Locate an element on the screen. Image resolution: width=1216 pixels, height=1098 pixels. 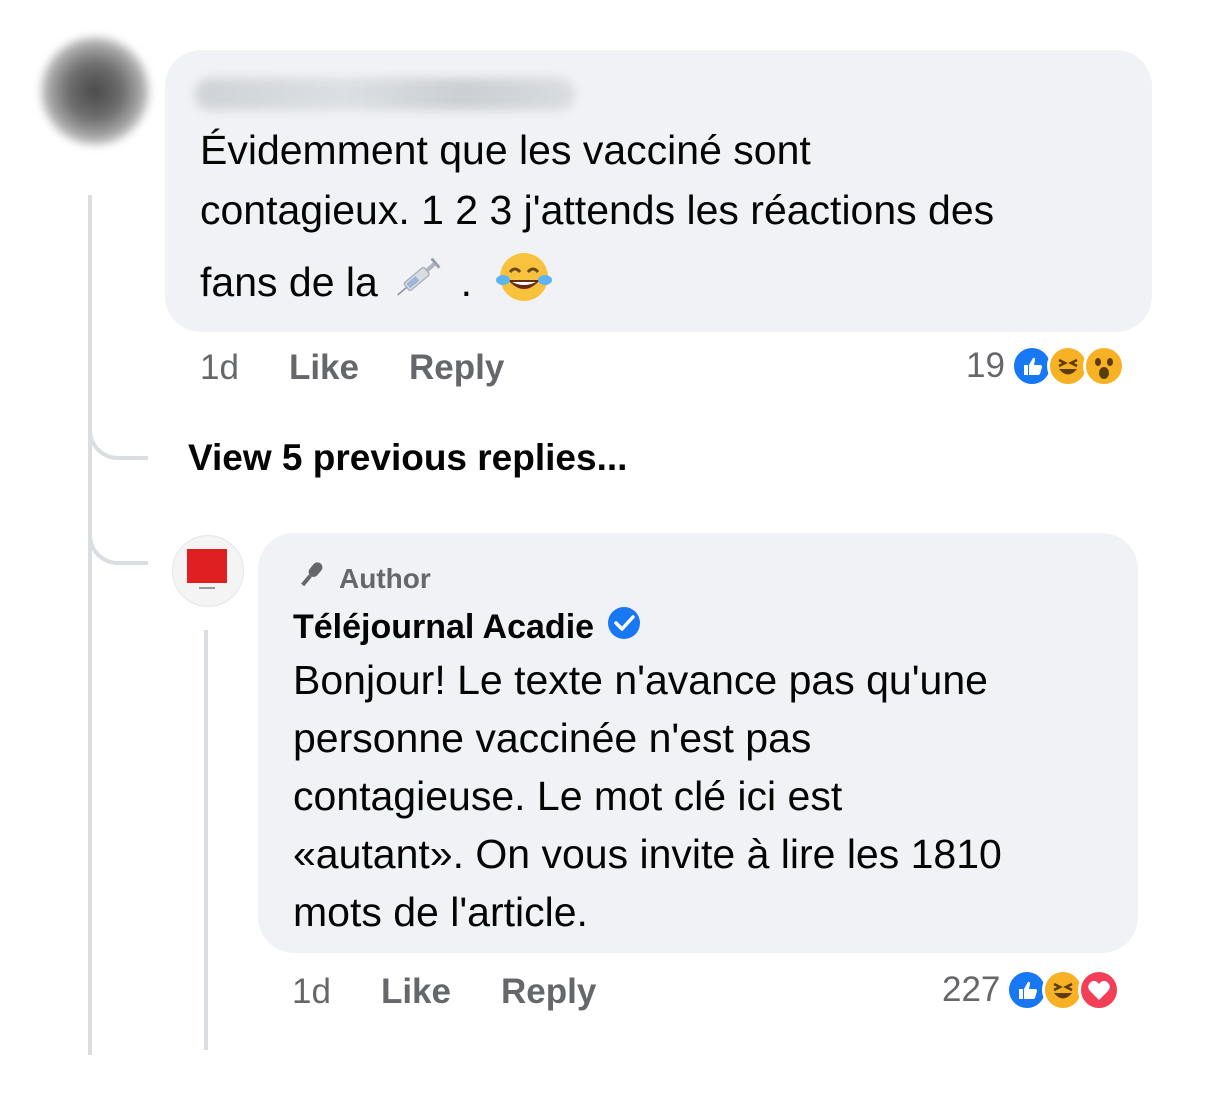
comment-line-3-text: fans de la is located at coordinates (289, 281).